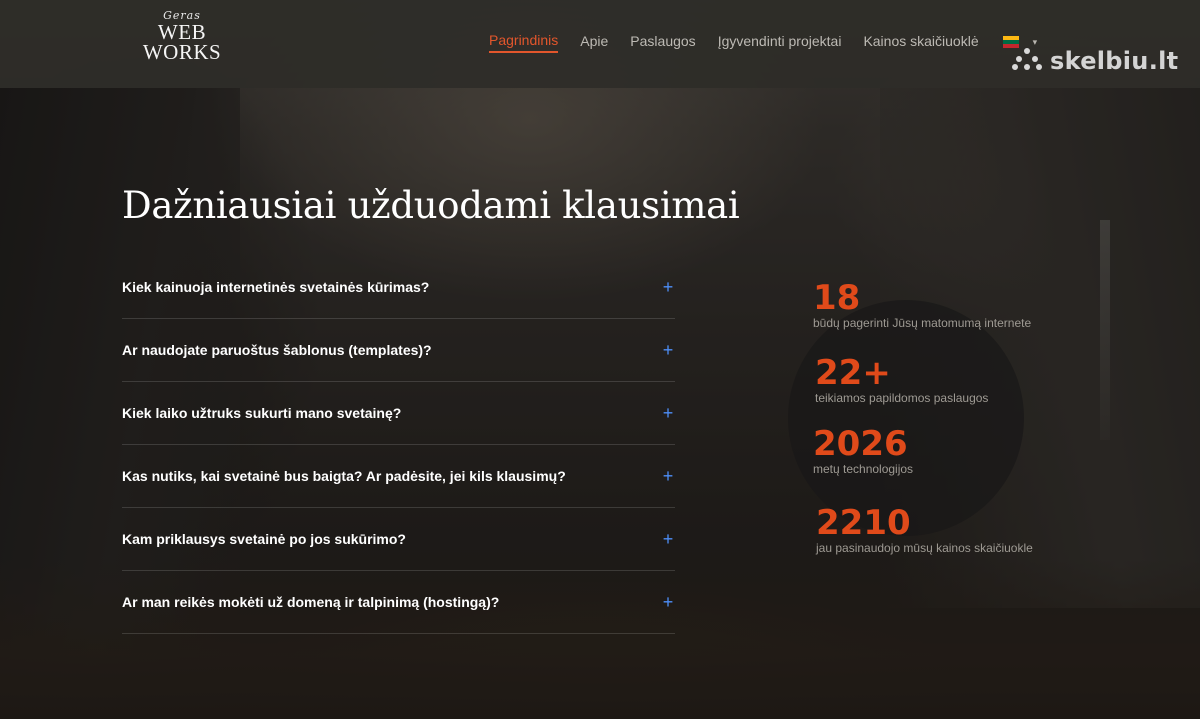 The image size is (1200, 719). I want to click on stat-number: 2026, so click(860, 444).